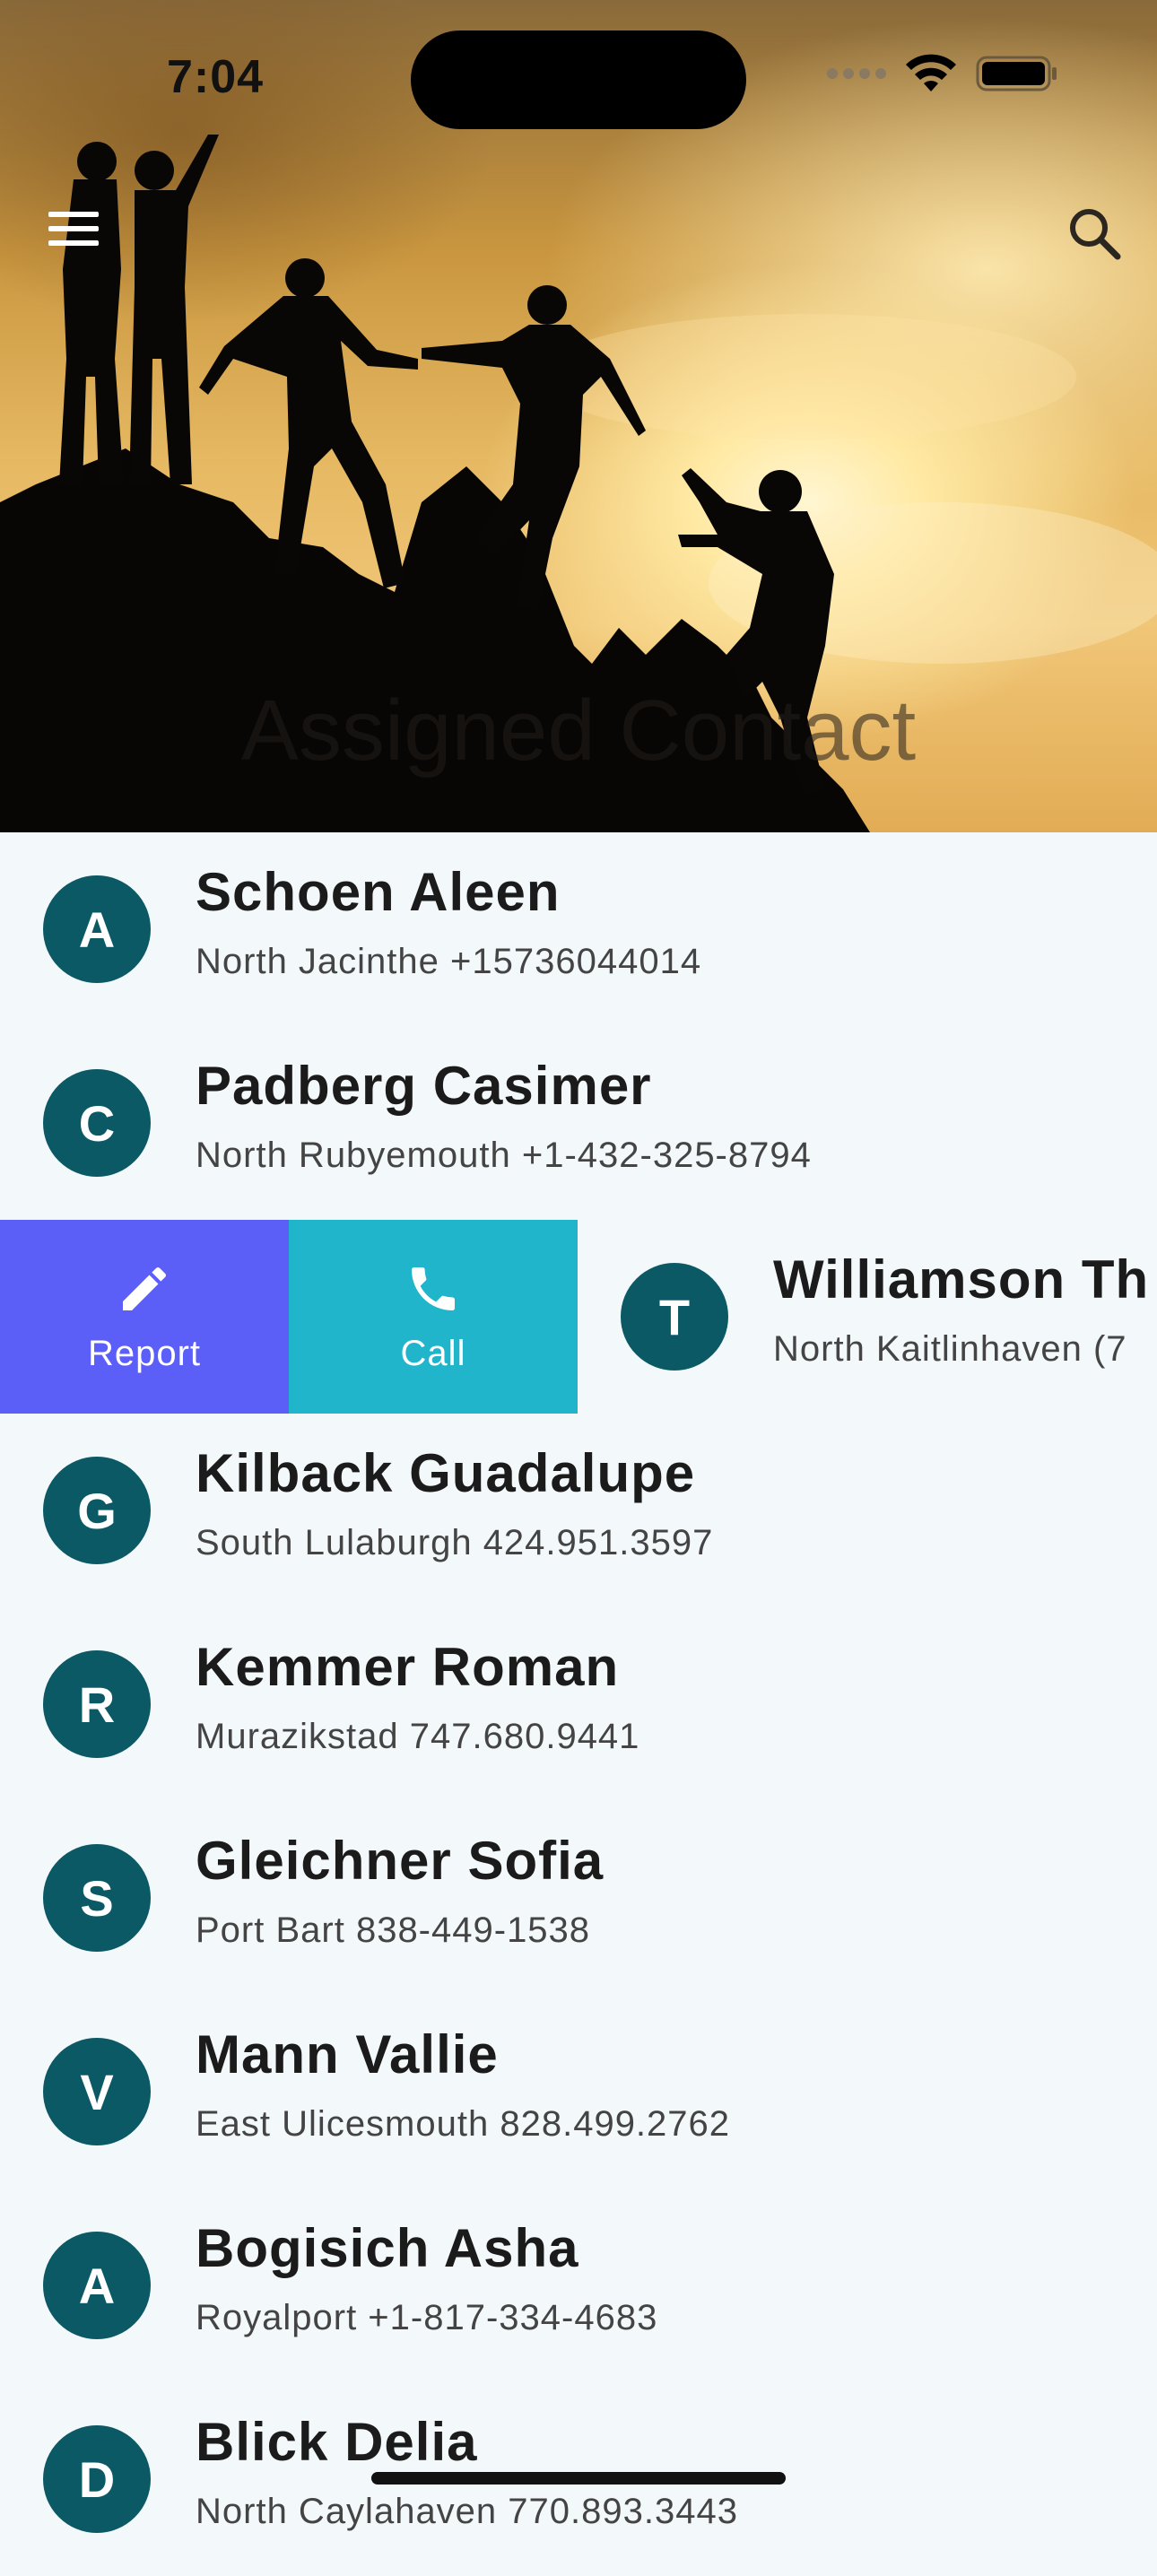 The image size is (1157, 2576). I want to click on avatar: V, so click(97, 2091).